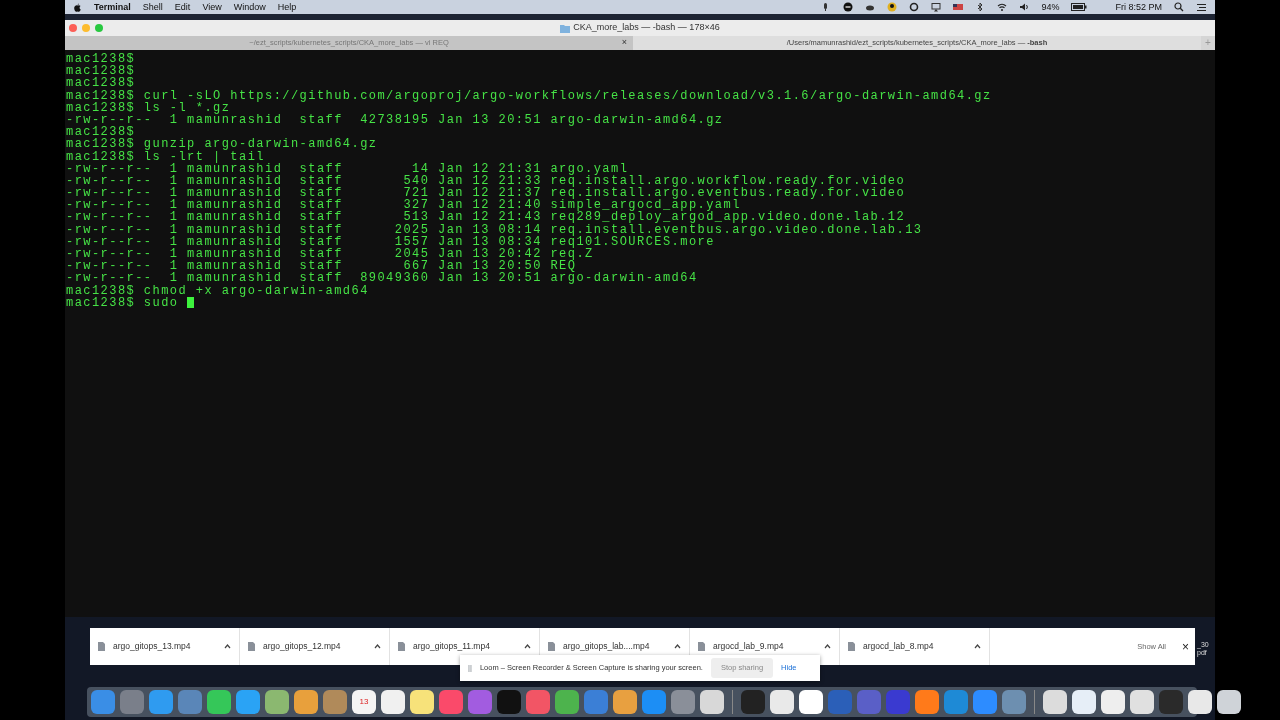 This screenshot has height=720, width=1280. Describe the element at coordinates (565, 28) in the screenshot. I see `folder-icon` at that location.